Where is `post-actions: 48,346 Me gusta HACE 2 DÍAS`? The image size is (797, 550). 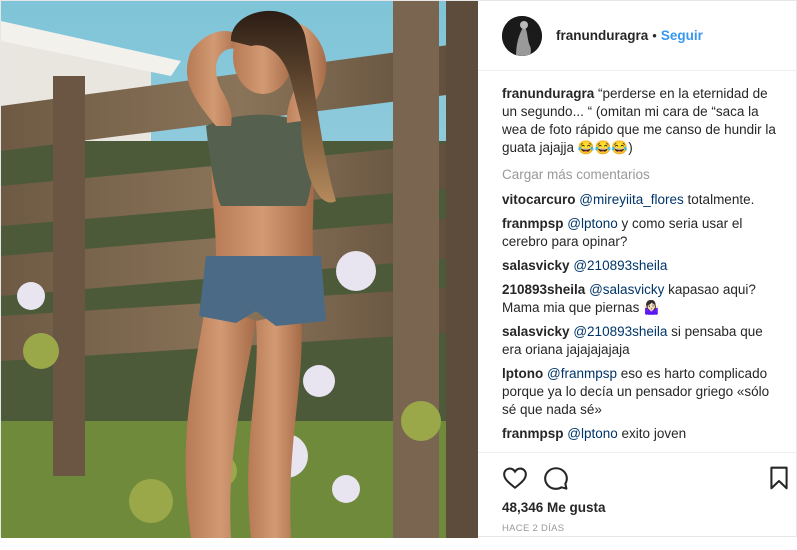 post-actions: 48,346 Me gusta HACE 2 DÍAS is located at coordinates (637, 495).